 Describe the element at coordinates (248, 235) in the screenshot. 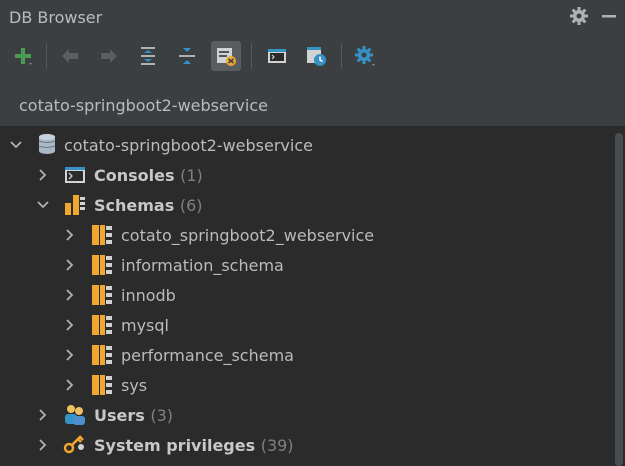

I see `schema-label: cotato_springboot2_webservice` at that location.